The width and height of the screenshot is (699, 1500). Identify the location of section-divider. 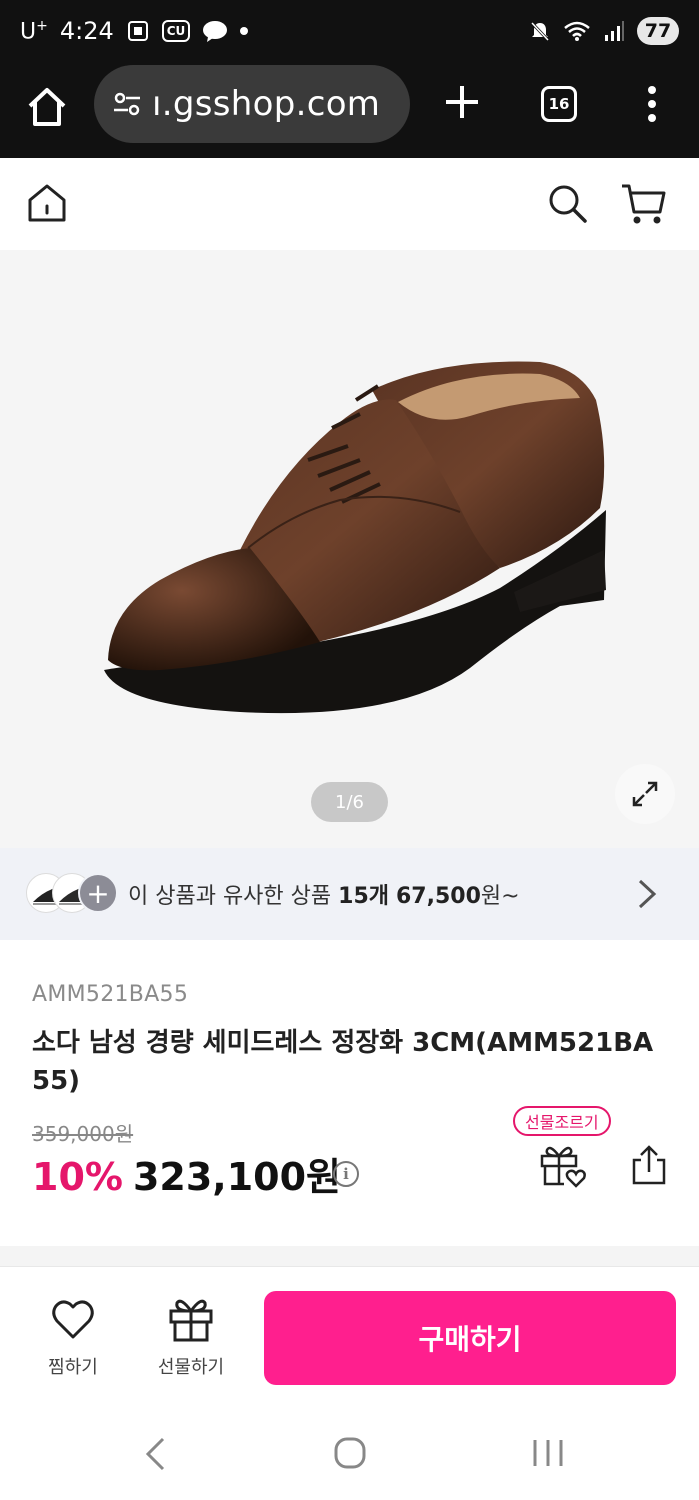
(349, 1256).